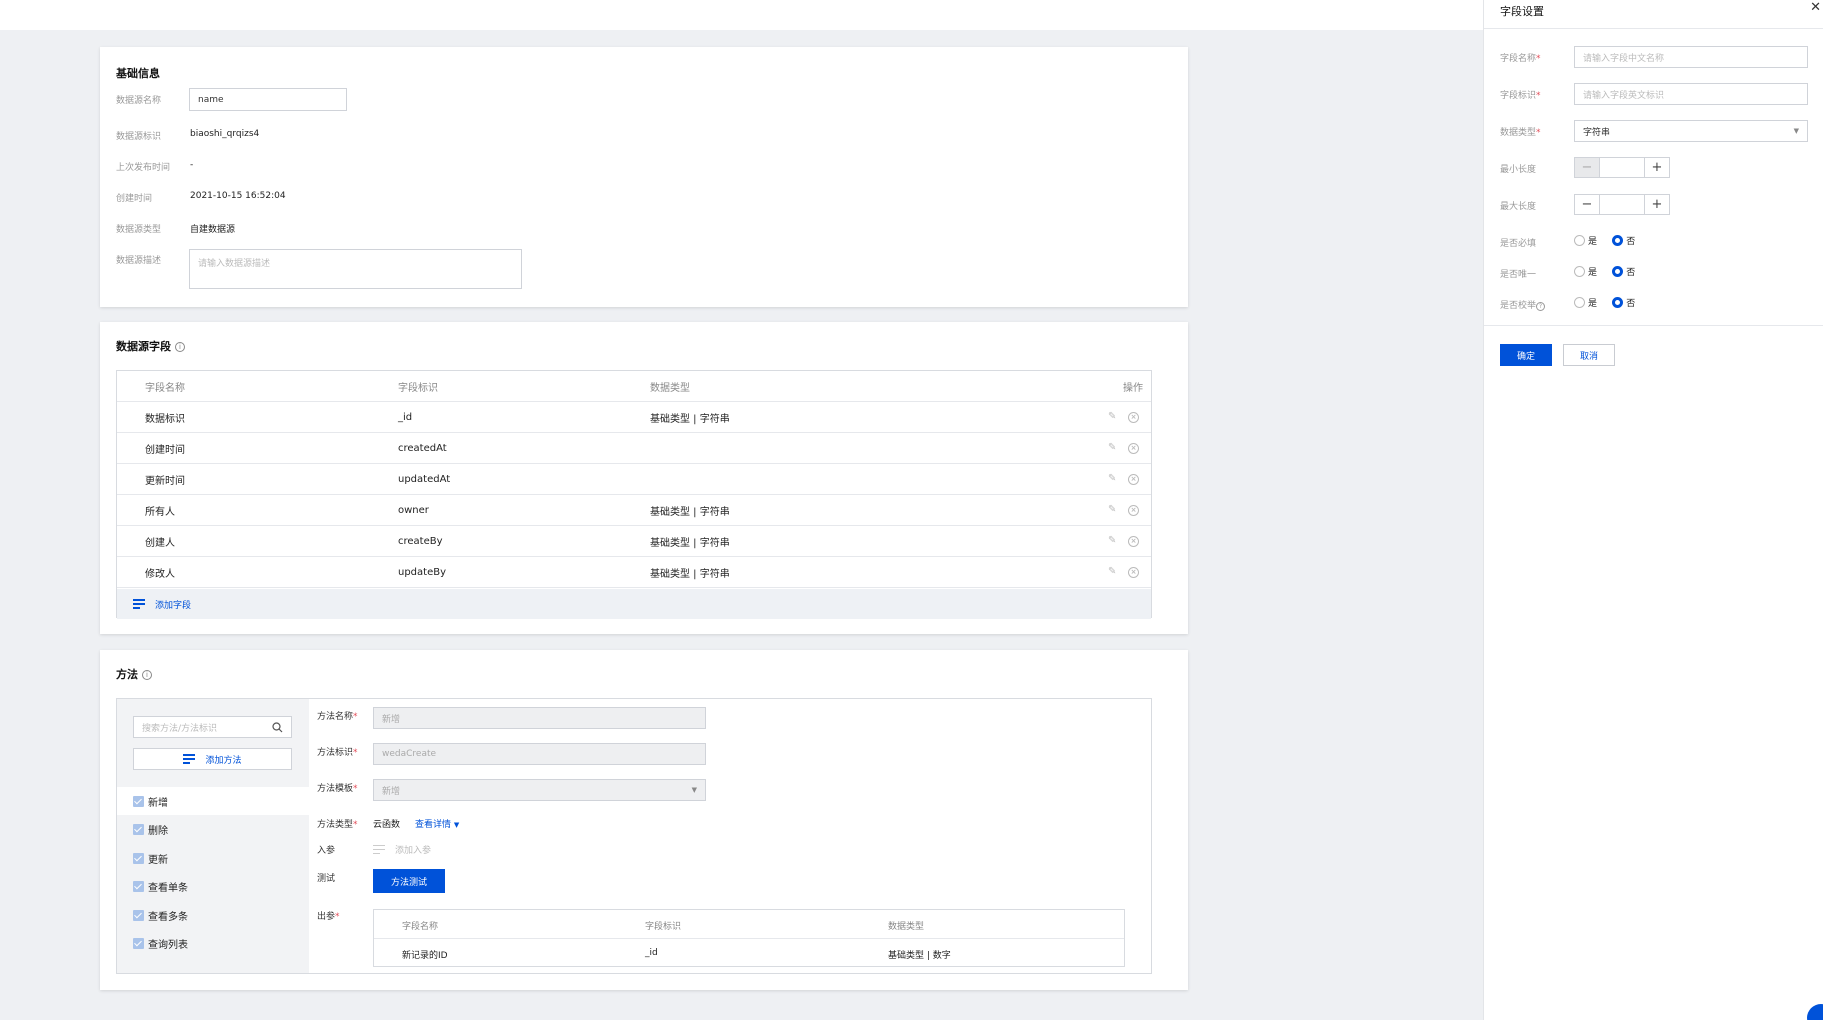 The width and height of the screenshot is (1823, 1020). I want to click on max-length-input, so click(1622, 204).